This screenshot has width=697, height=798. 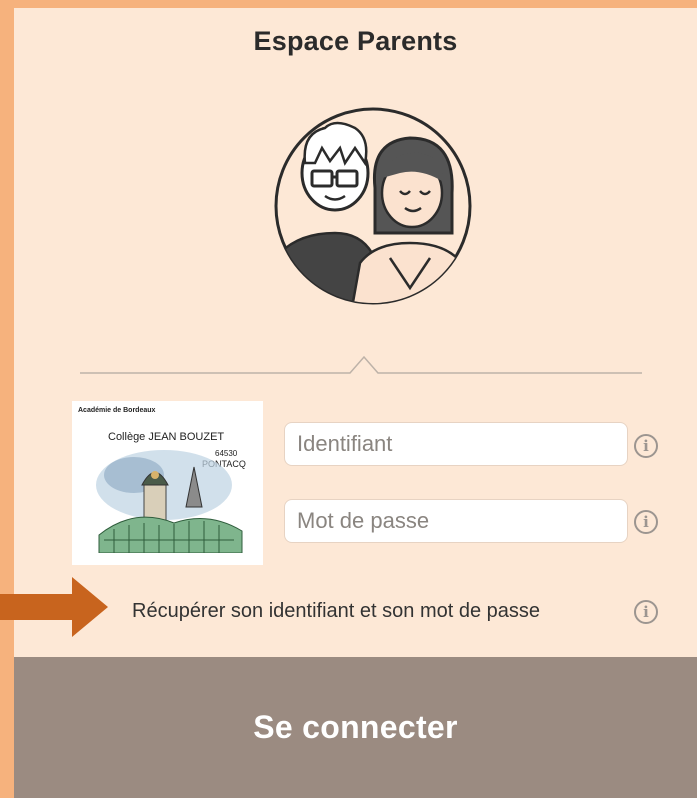 What do you see at coordinates (355, 41) in the screenshot?
I see `page-title: Espace Parents` at bounding box center [355, 41].